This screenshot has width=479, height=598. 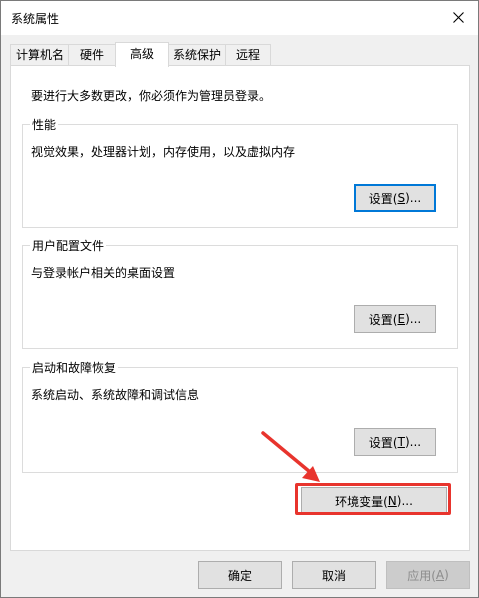 I want to click on tab-hardware: 硬件, so click(x=92, y=55).